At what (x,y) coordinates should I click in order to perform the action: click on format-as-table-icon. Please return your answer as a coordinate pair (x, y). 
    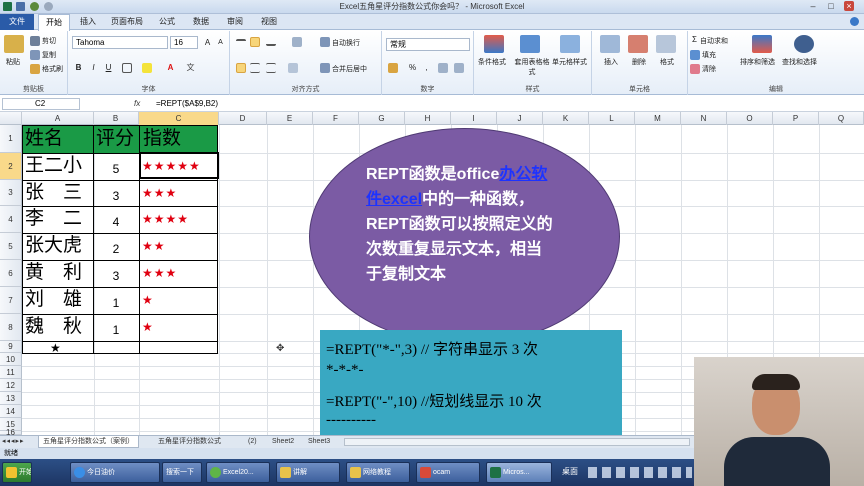
    Looking at the image, I should click on (530, 44).